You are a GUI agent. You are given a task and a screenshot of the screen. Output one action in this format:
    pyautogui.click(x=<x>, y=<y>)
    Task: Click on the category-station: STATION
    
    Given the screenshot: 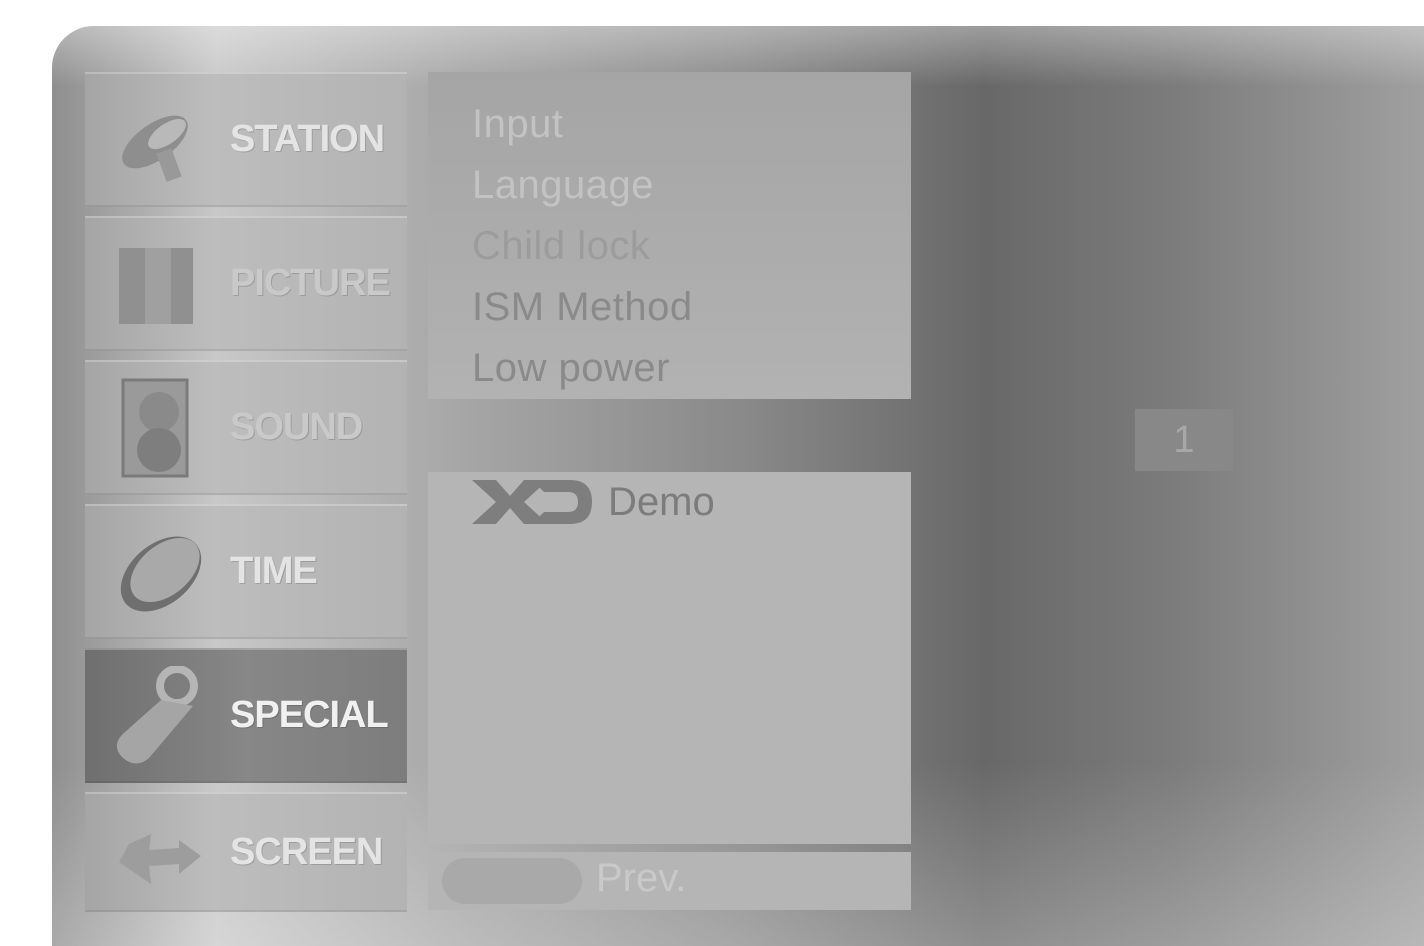 What is the action you would take?
    pyautogui.click(x=246, y=139)
    